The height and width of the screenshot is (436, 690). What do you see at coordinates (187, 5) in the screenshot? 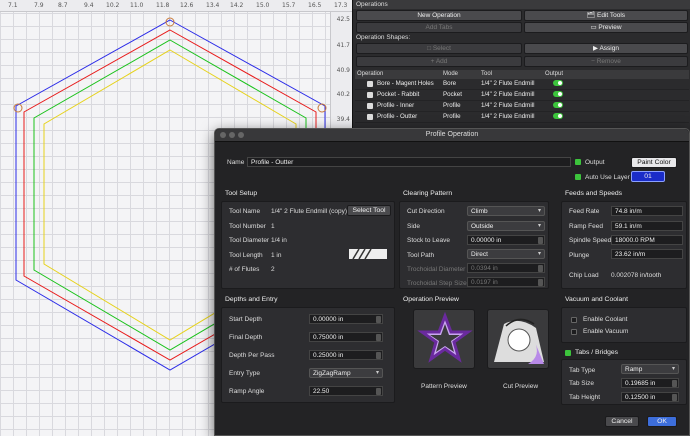
I see `ruler-tick: 12.6` at bounding box center [187, 5].